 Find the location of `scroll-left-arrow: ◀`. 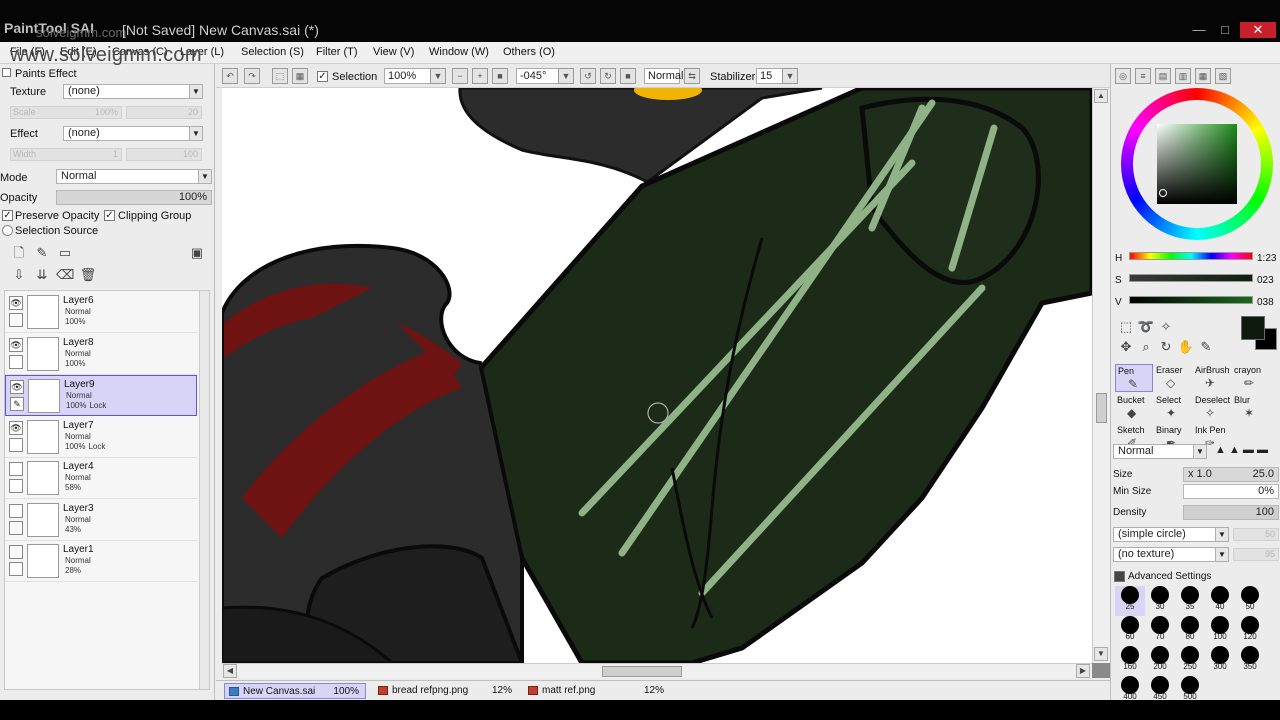

scroll-left-arrow: ◀ is located at coordinates (230, 671).